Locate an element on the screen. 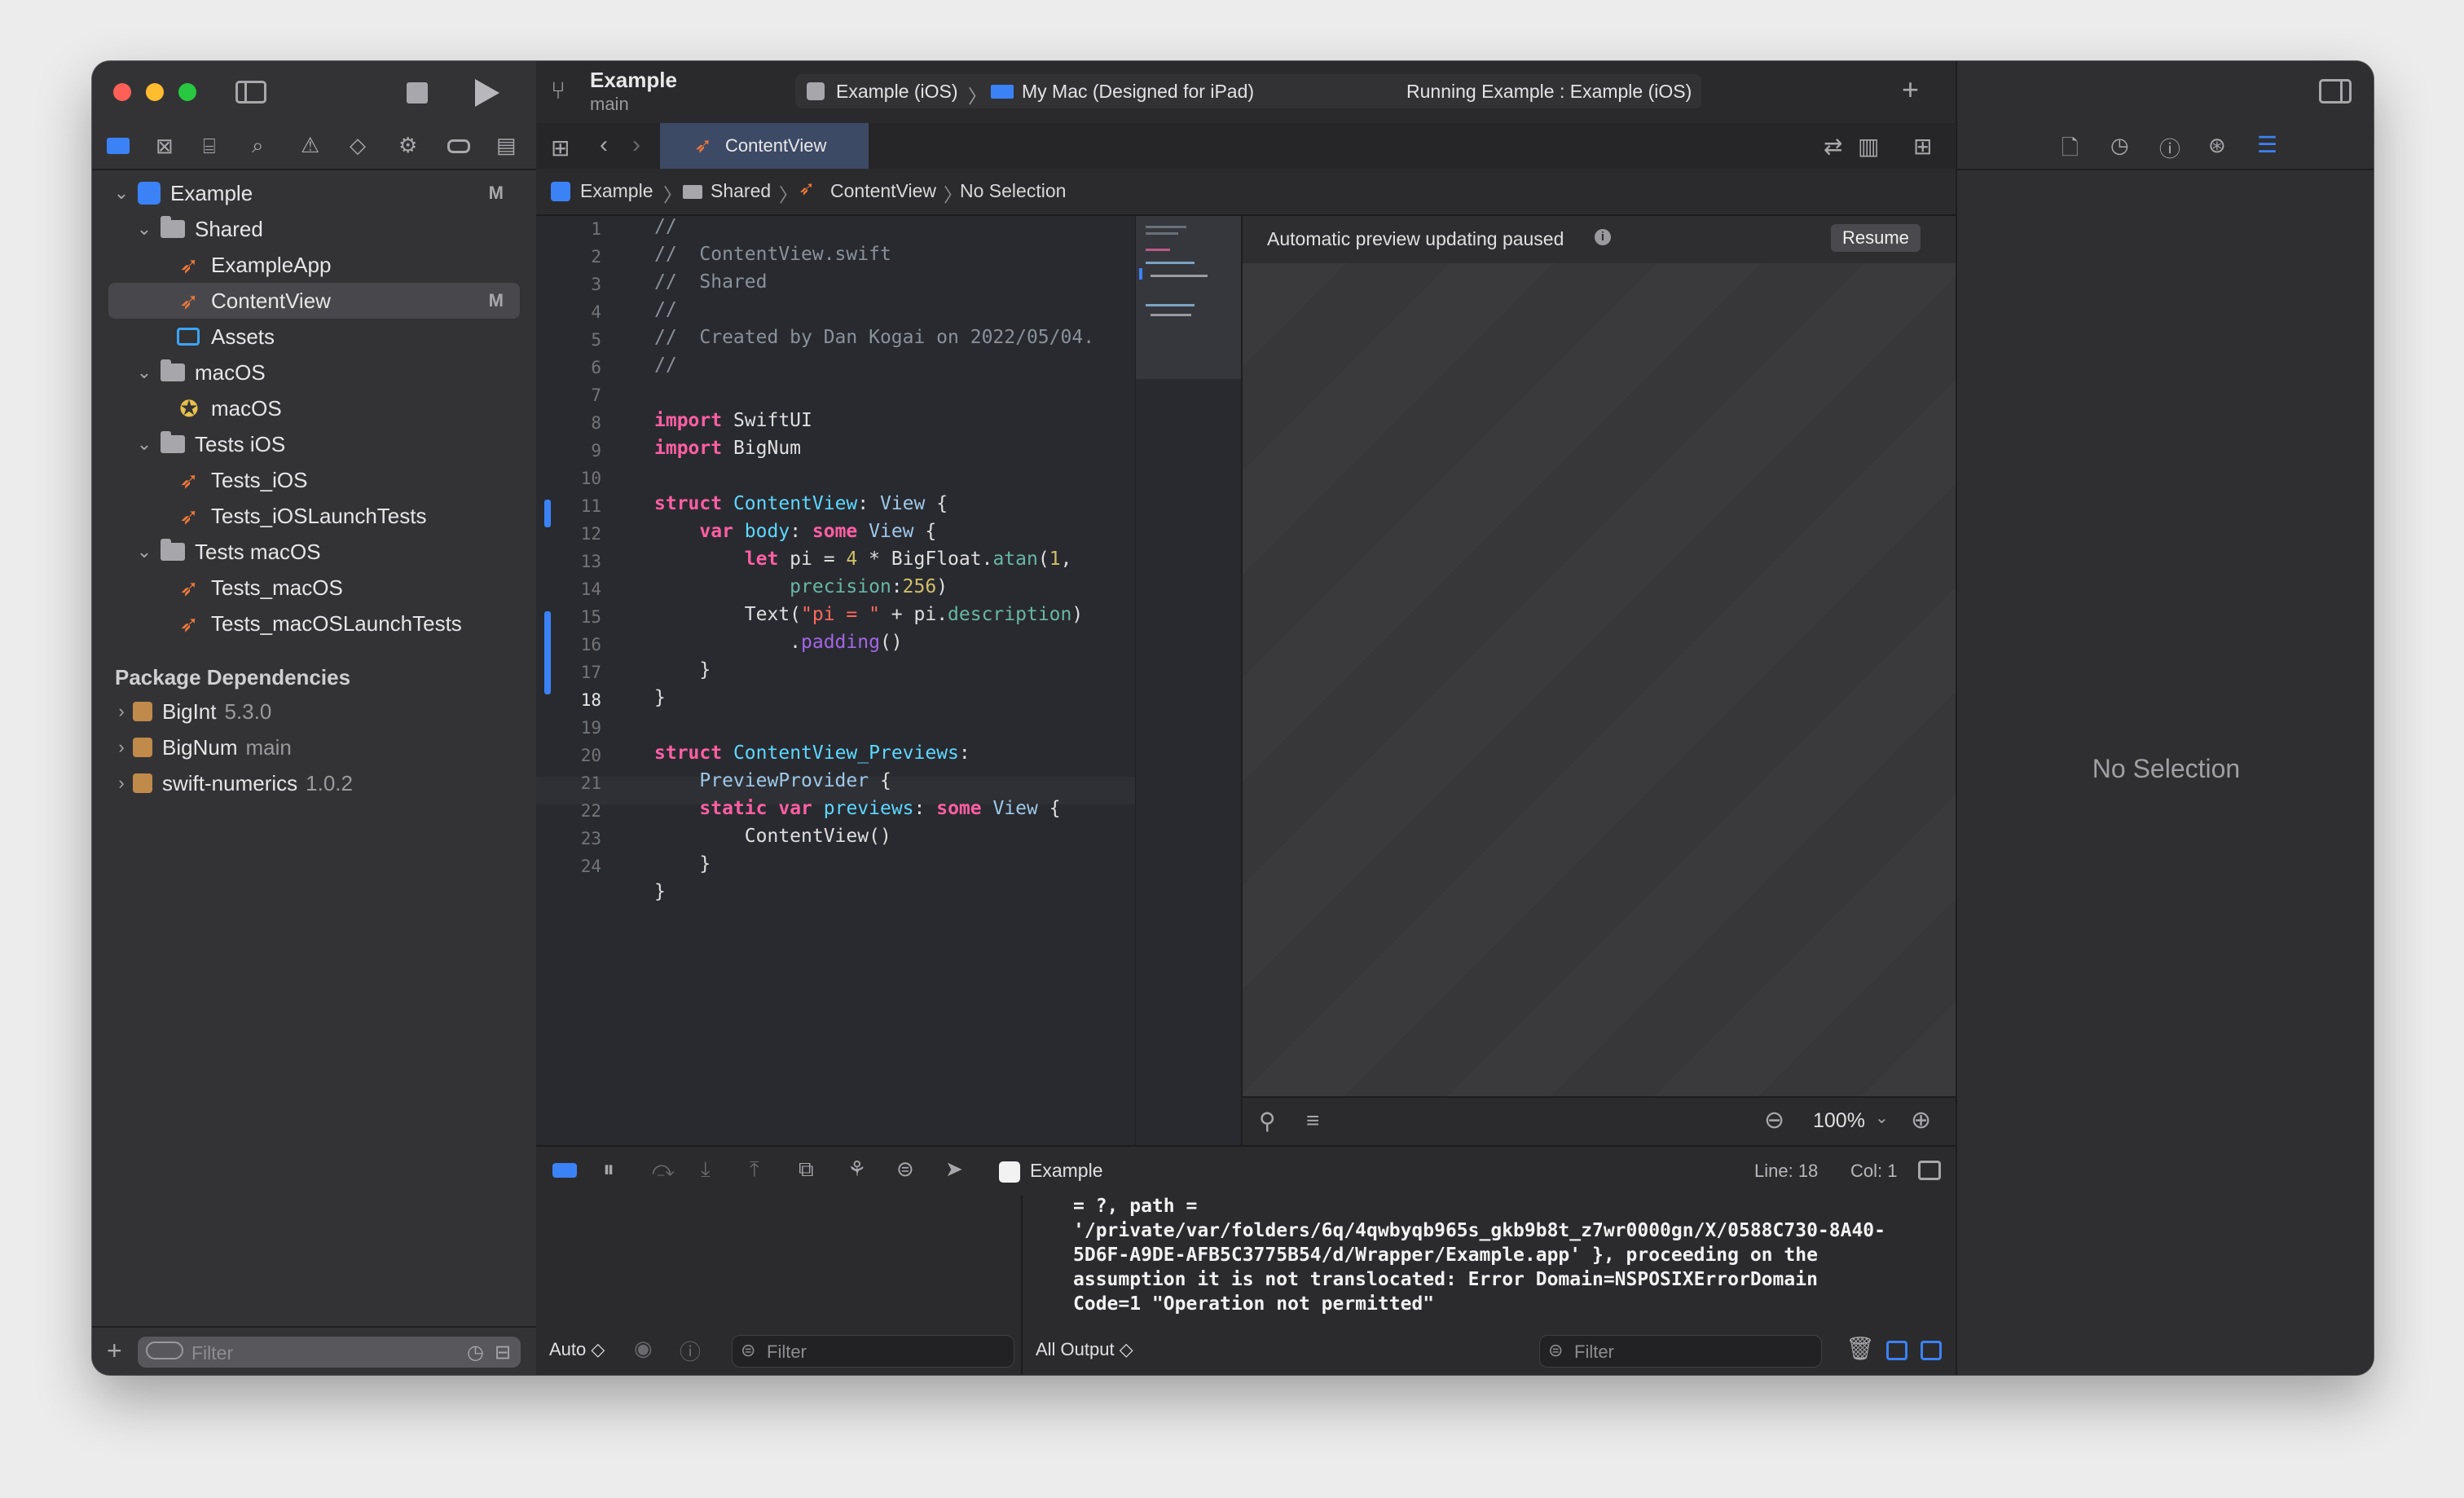 This screenshot has width=2464, height=1498. line-number: 23 is located at coordinates (568, 839).